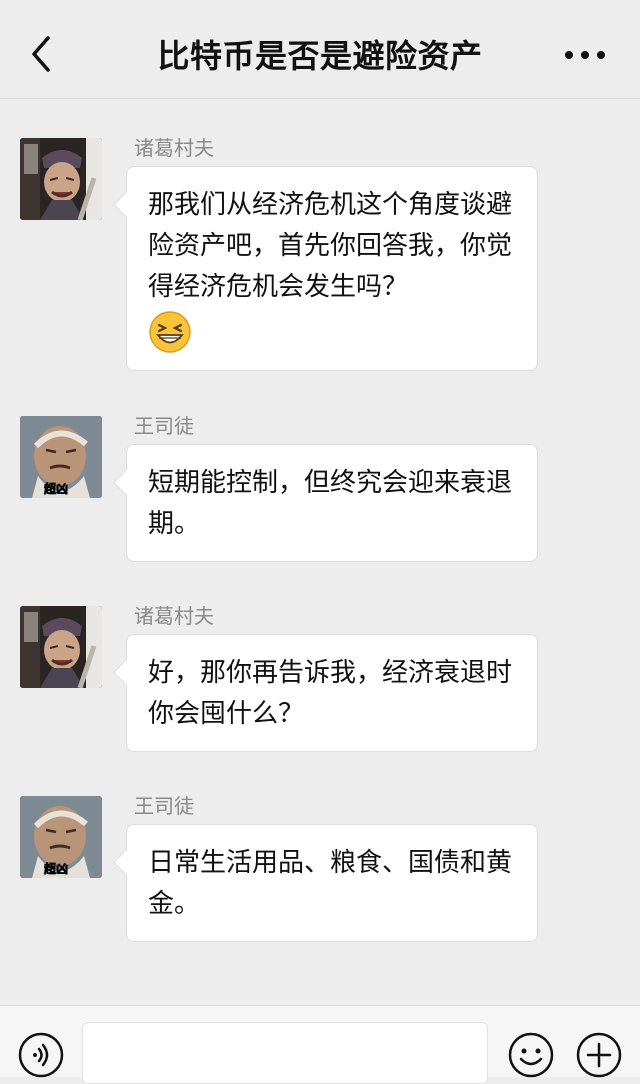  I want to click on message-bubble: 日常生活用品、粮食、国债和黄金。, so click(332, 883).